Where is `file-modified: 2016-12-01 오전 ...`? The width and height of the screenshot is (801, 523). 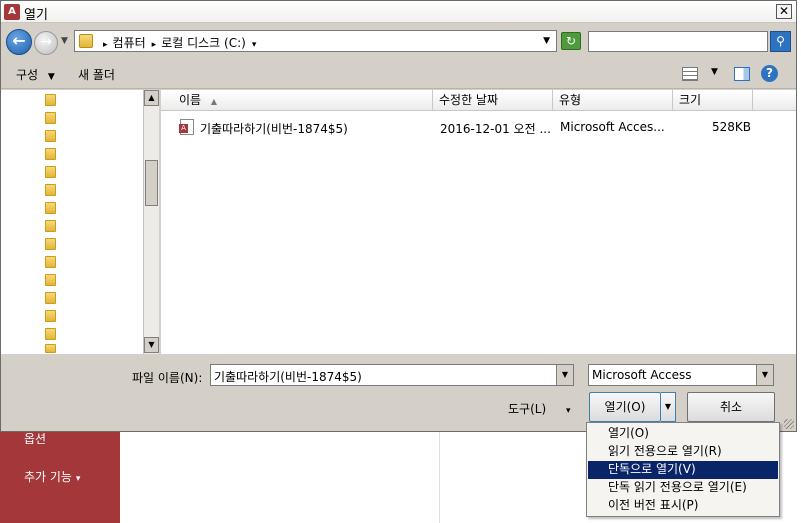
file-modified: 2016-12-01 오전 ... is located at coordinates (495, 129).